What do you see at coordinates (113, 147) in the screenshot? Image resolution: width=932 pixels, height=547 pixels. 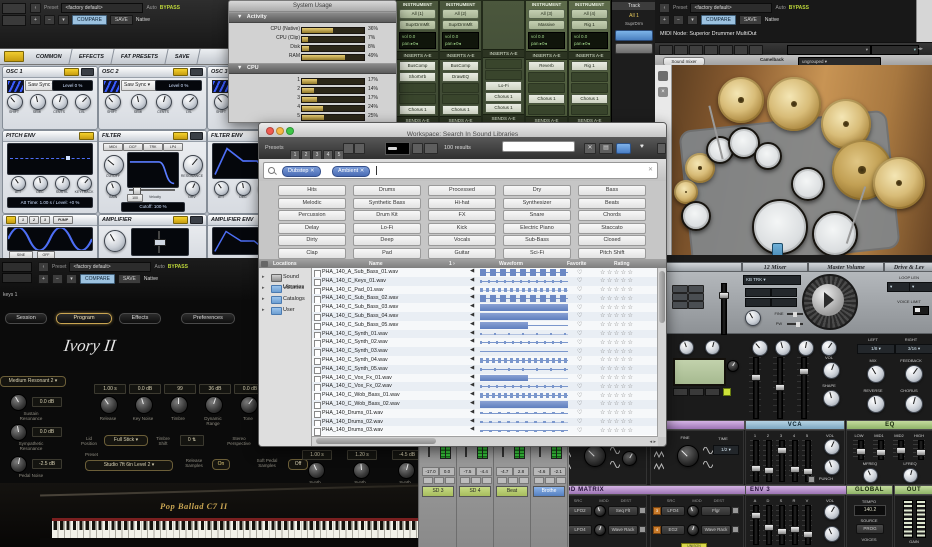 I see `filter-mode-chip: MIDI` at bounding box center [113, 147].